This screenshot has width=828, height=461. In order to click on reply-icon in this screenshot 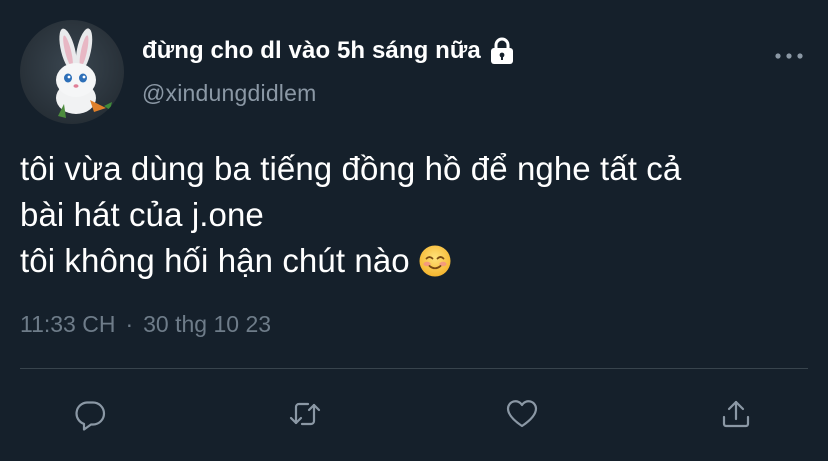, I will do `click(90, 416)`.